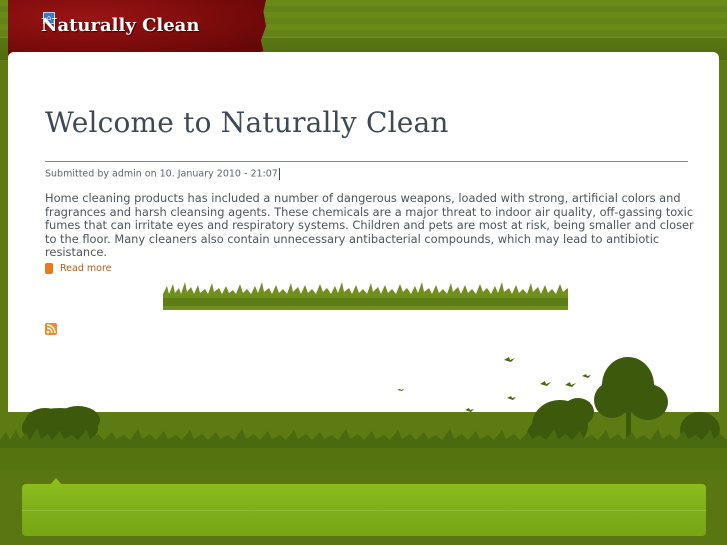 The height and width of the screenshot is (545, 727). What do you see at coordinates (365, 296) in the screenshot?
I see `grass-divider` at bounding box center [365, 296].